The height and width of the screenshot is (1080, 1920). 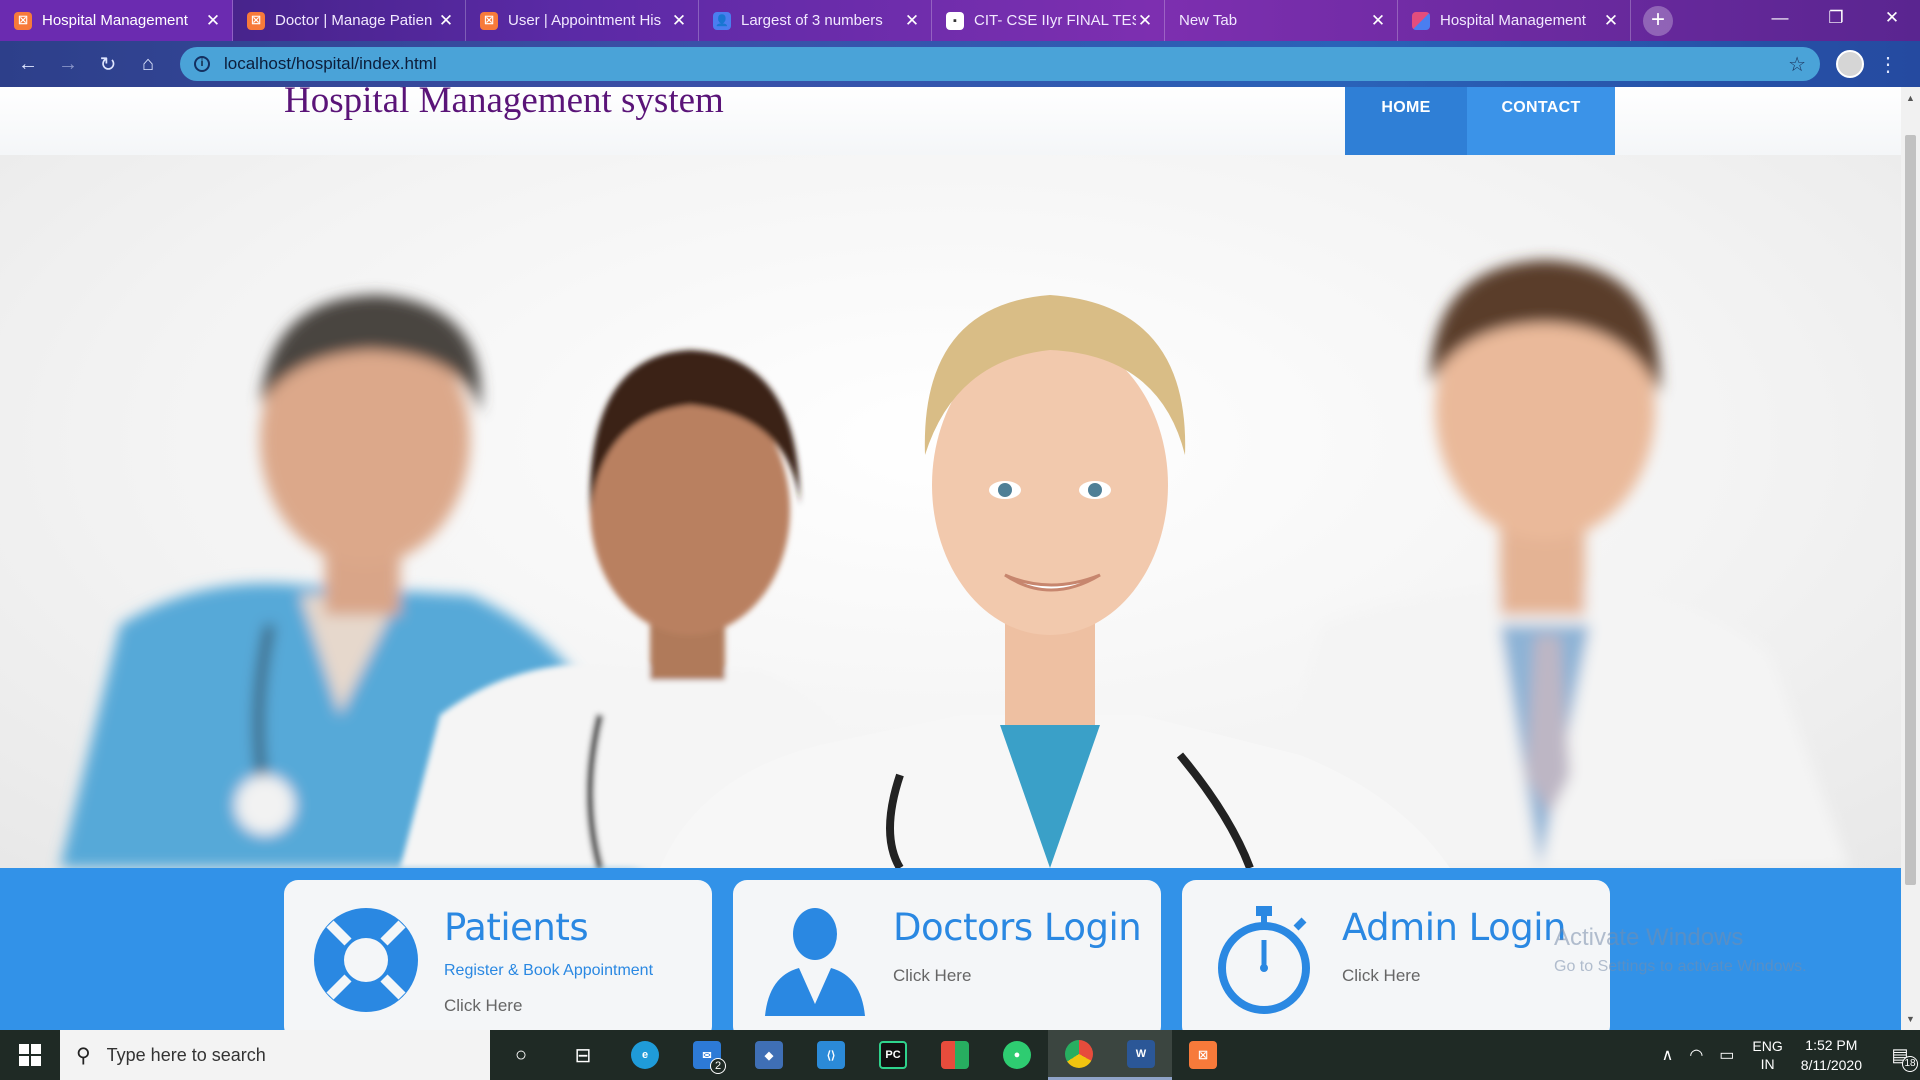 I want to click on page-scrollbar: ▲ ▼, so click(x=1910, y=558).